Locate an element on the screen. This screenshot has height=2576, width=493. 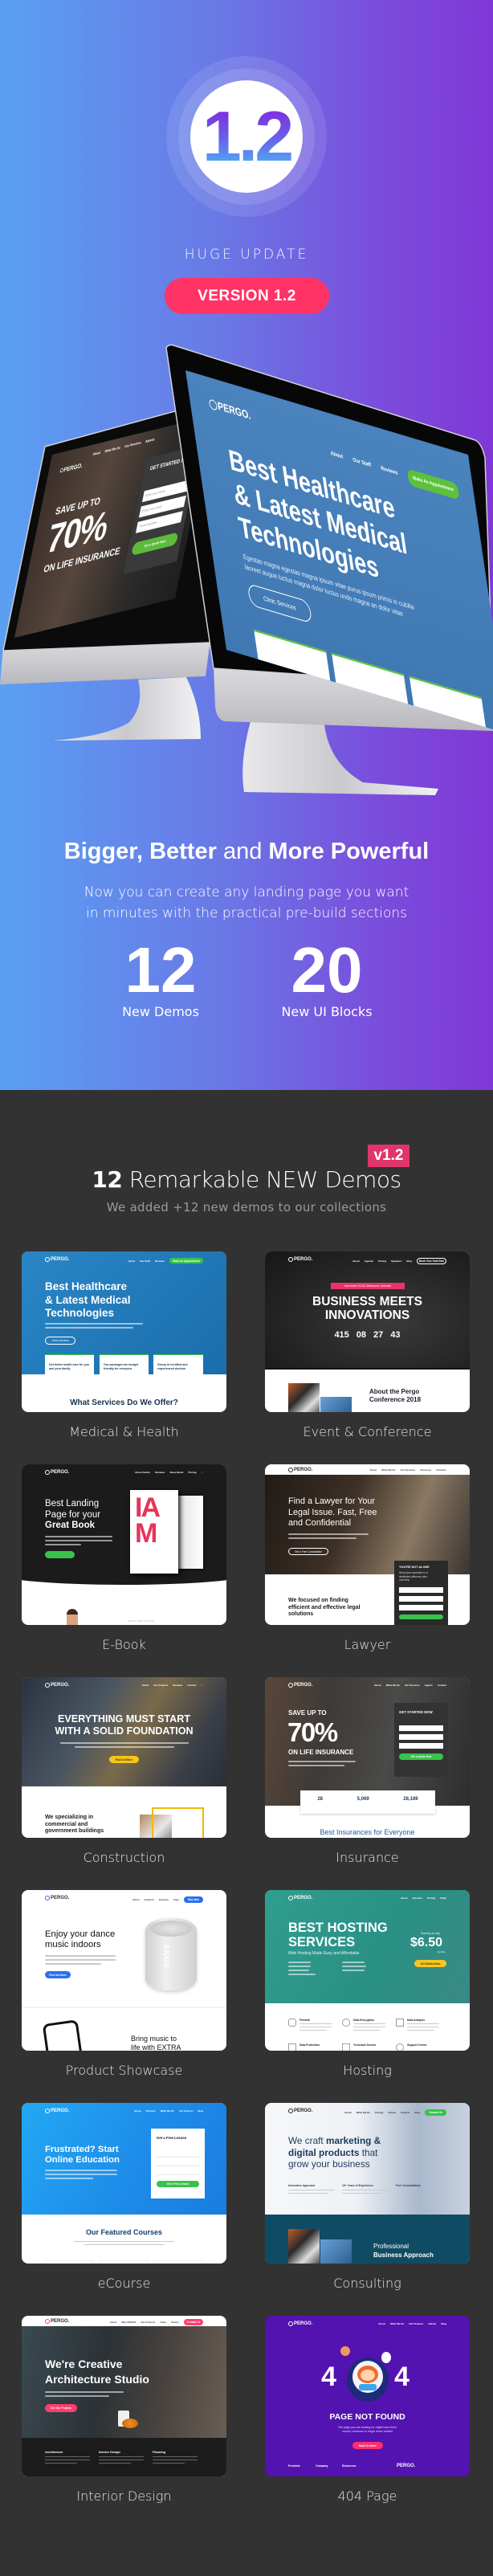
feature-title: Innovative Approach is located at coordinates (302, 2185).